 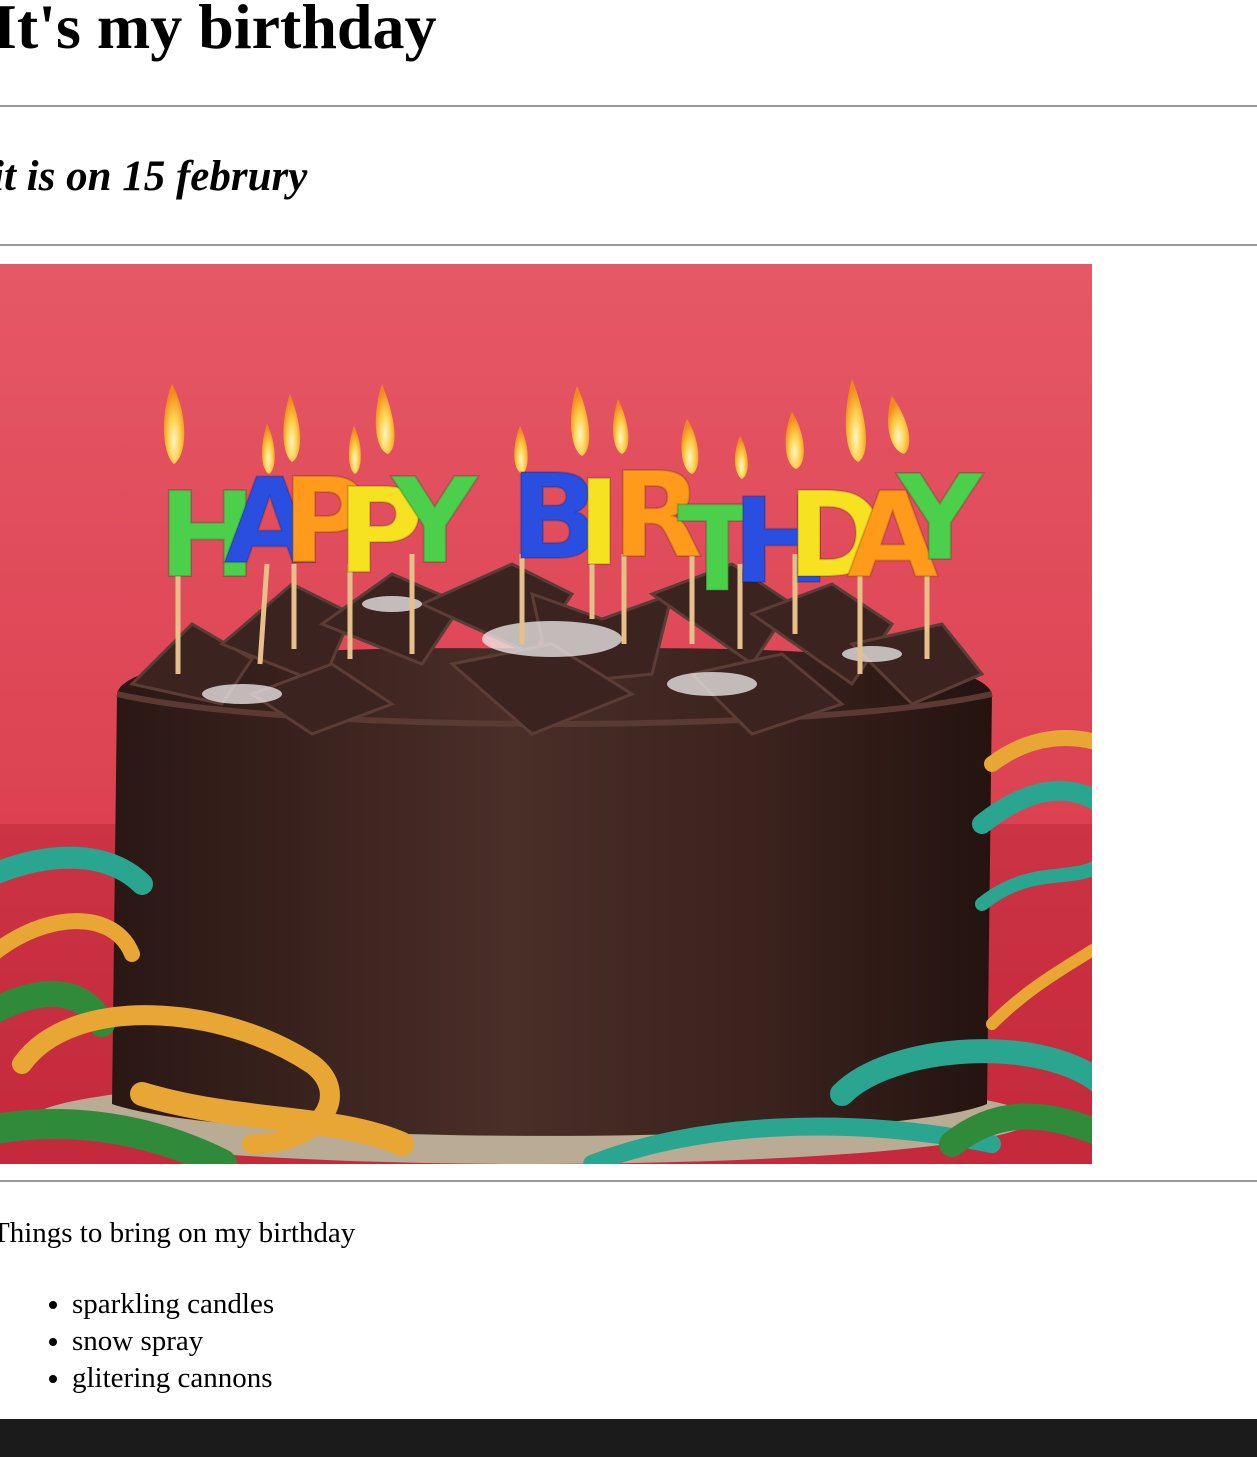 I want to click on list-item: glitering cannons, so click(x=173, y=1378).